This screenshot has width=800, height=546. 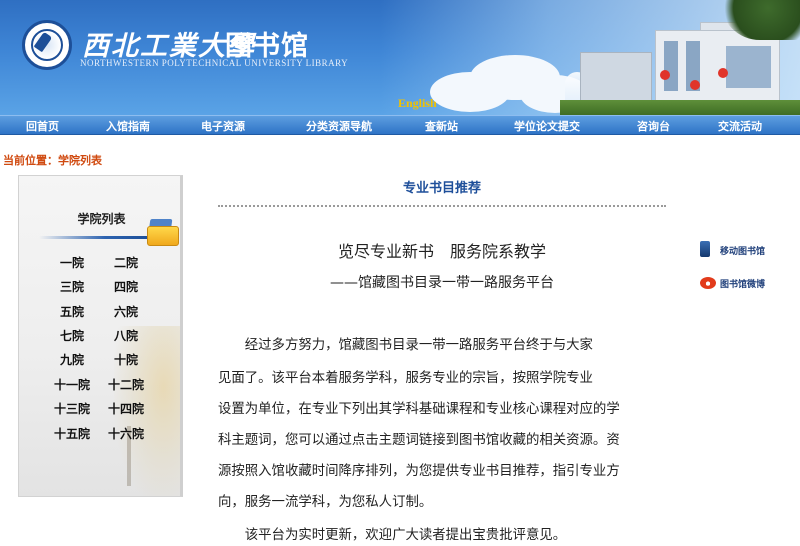 I want to click on mobile-phone-icon, so click(x=705, y=249).